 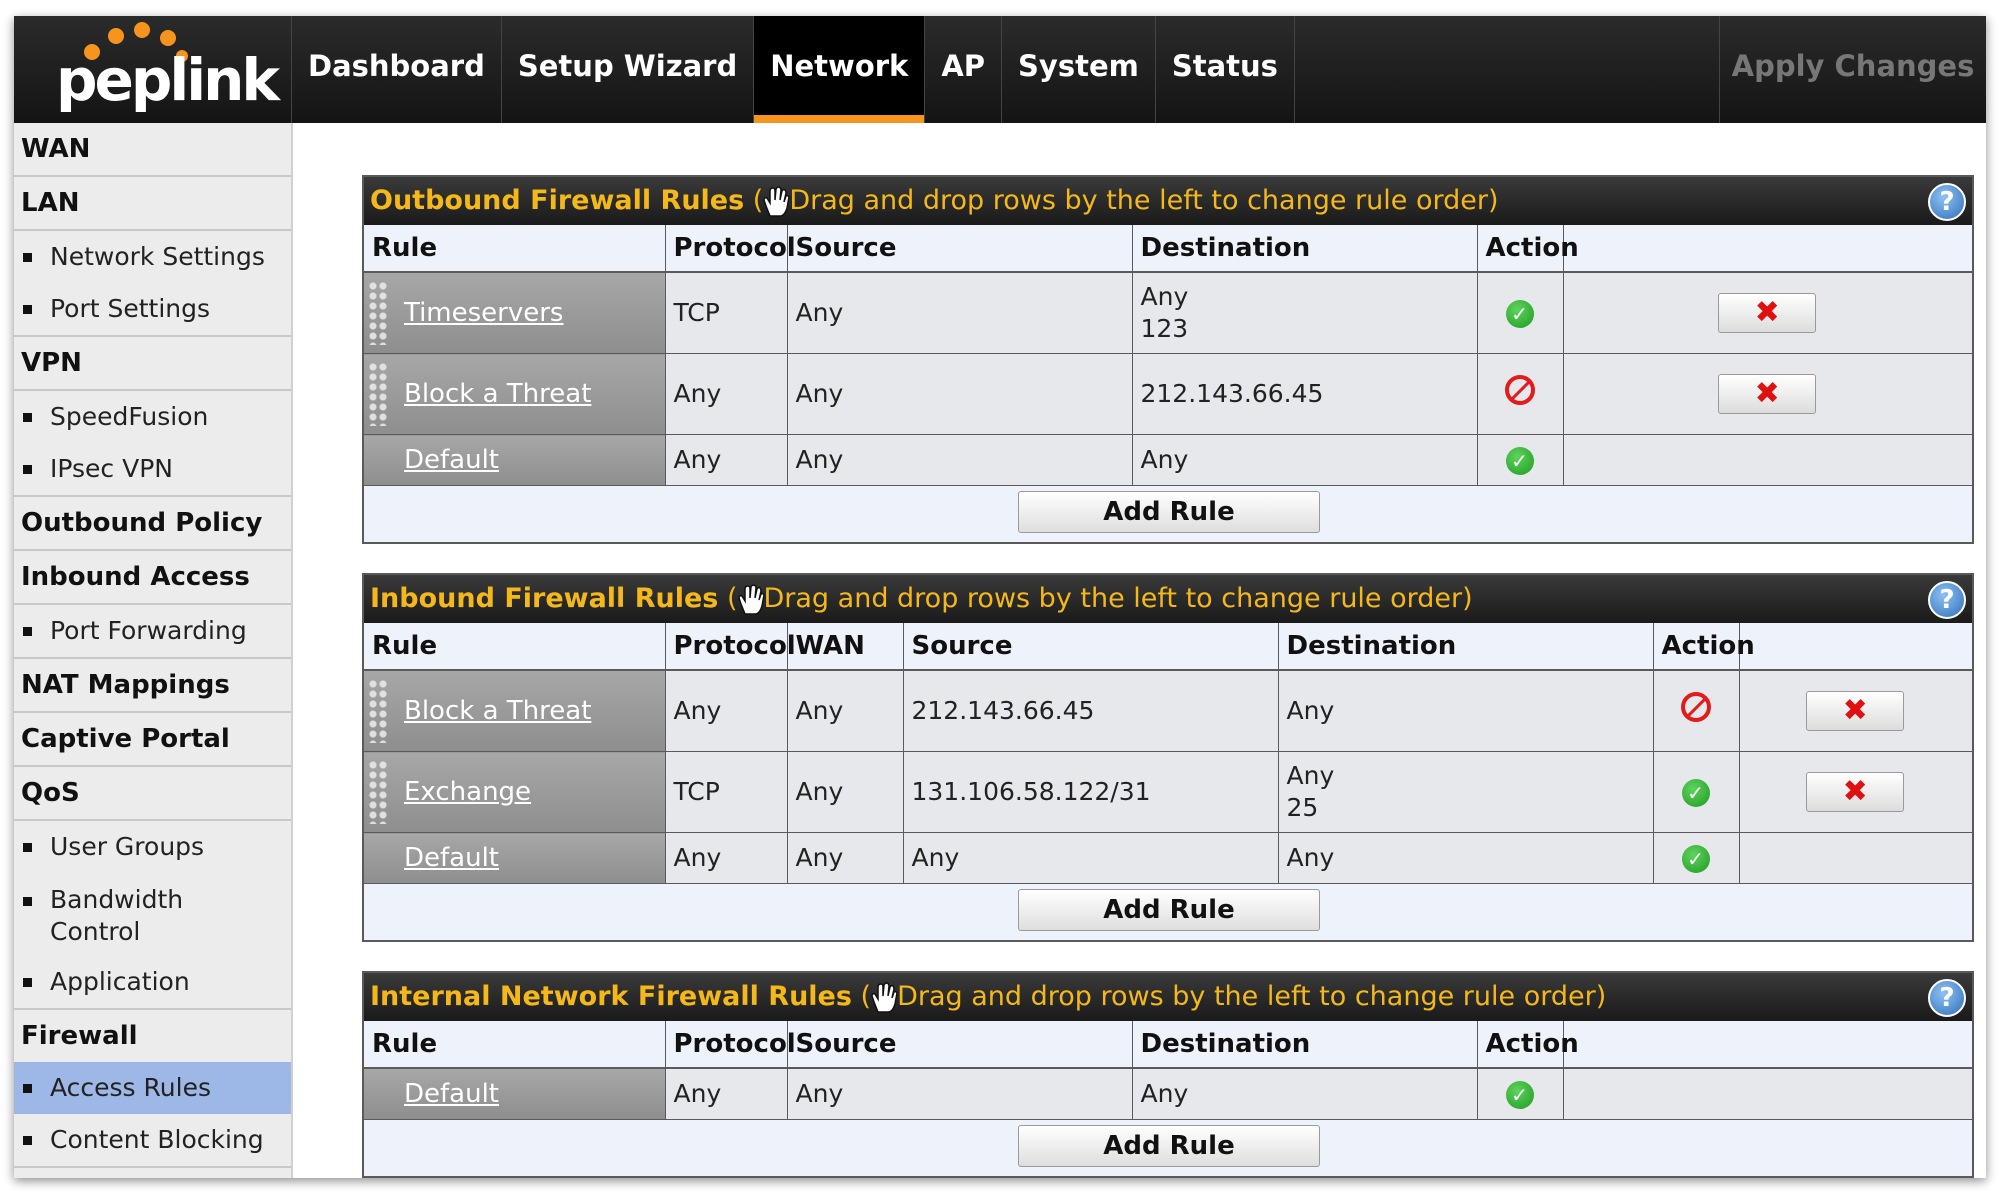 What do you see at coordinates (152, 1036) in the screenshot?
I see `sidebar-section-firewall: Firewall` at bounding box center [152, 1036].